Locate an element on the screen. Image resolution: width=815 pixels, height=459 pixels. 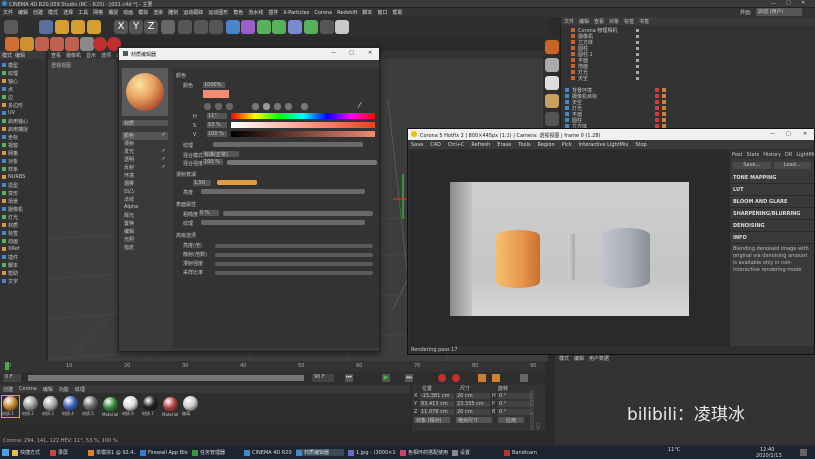
menu-item: 角色 is located at coordinates (238, 12).